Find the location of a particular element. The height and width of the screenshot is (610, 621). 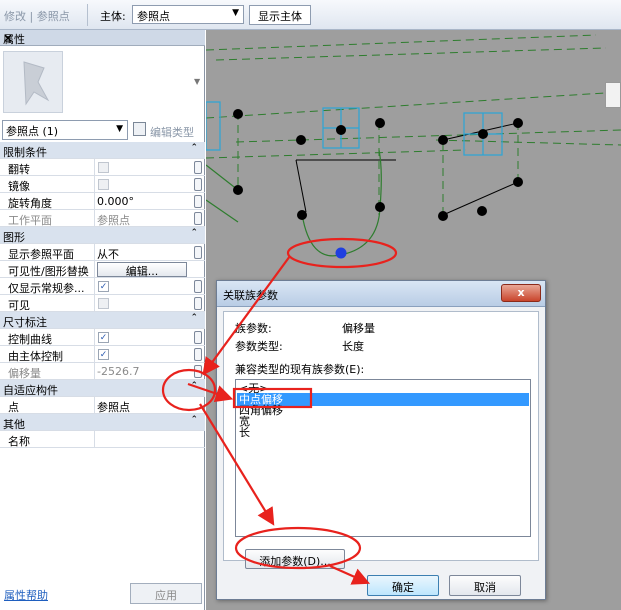

property-row: 翻转 is located at coordinates (102, 167).